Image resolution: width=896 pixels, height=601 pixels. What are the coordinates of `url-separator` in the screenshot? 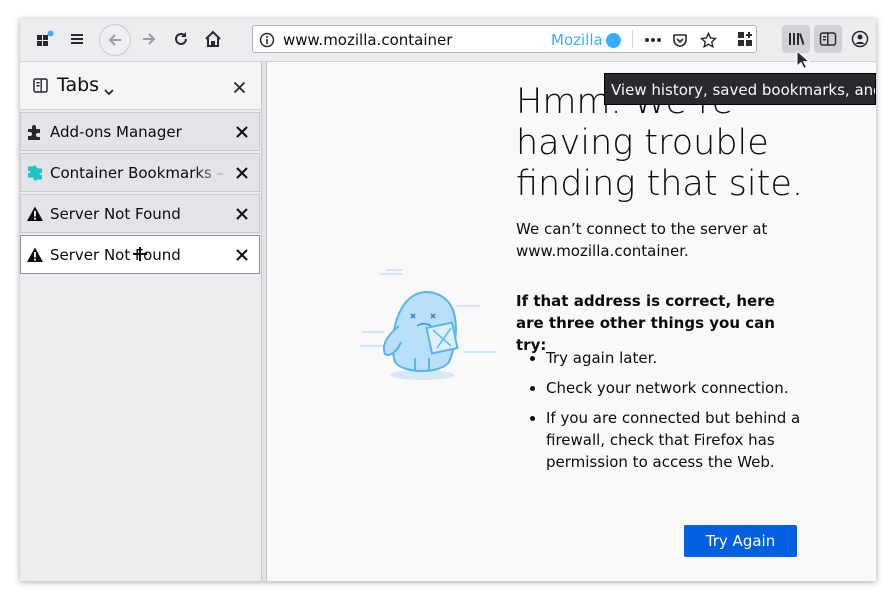 It's located at (632, 39).